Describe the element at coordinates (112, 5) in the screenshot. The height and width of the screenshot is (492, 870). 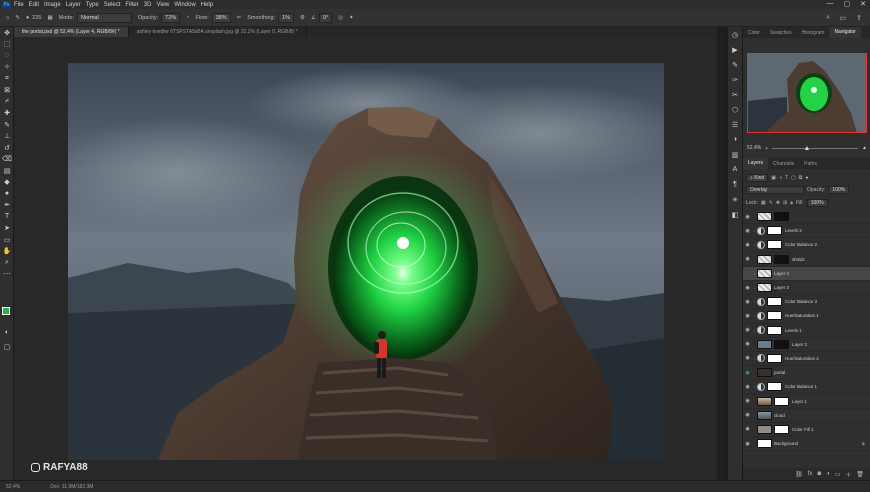
I see `menu-select: Select` at that location.